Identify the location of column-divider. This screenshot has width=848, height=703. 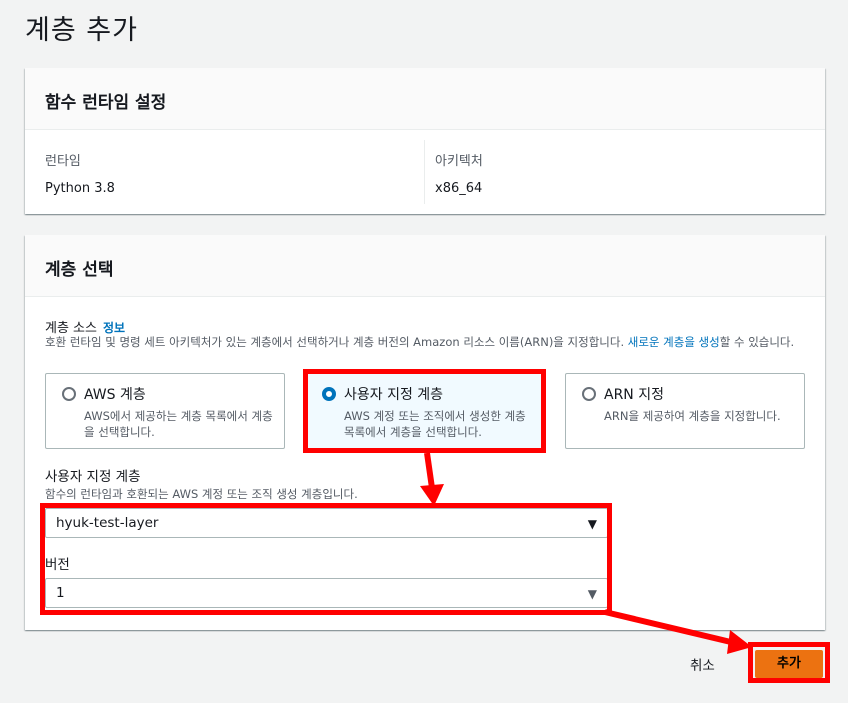
(424, 172).